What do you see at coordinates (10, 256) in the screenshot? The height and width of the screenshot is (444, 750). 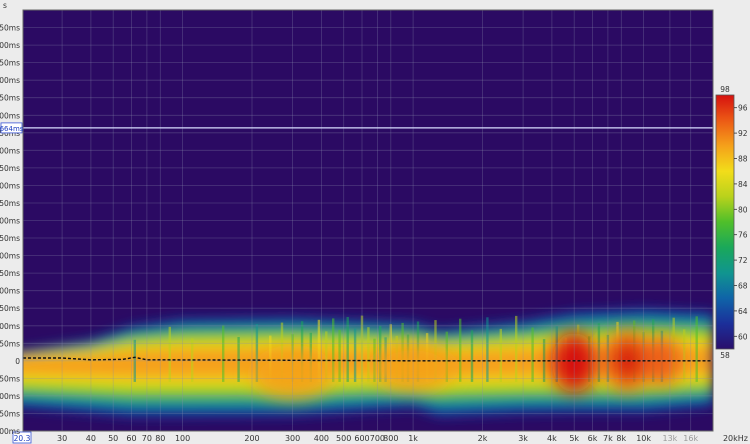 I see `y-tick-label: 300ms` at bounding box center [10, 256].